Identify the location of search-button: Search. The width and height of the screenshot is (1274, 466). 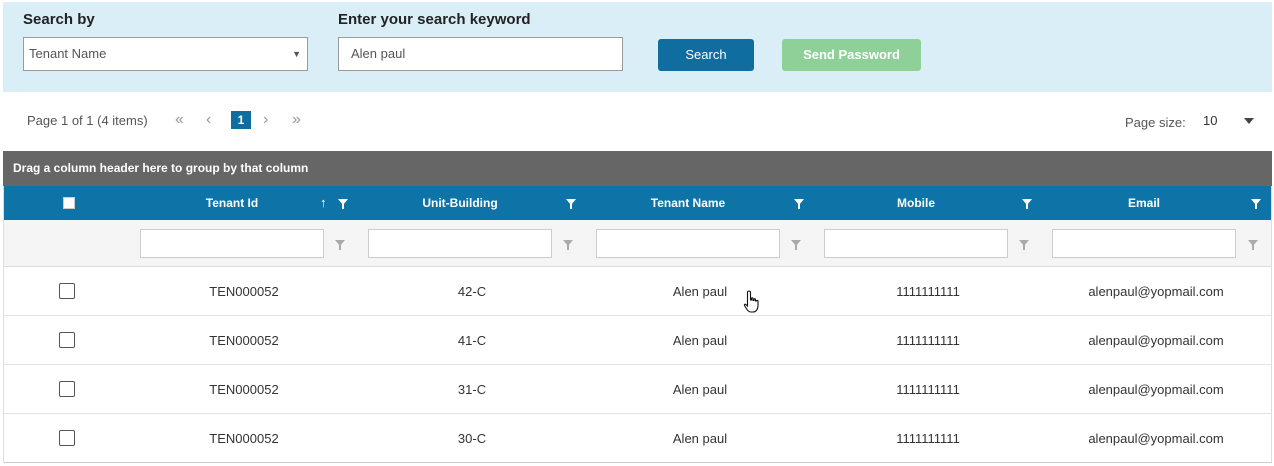
(706, 55).